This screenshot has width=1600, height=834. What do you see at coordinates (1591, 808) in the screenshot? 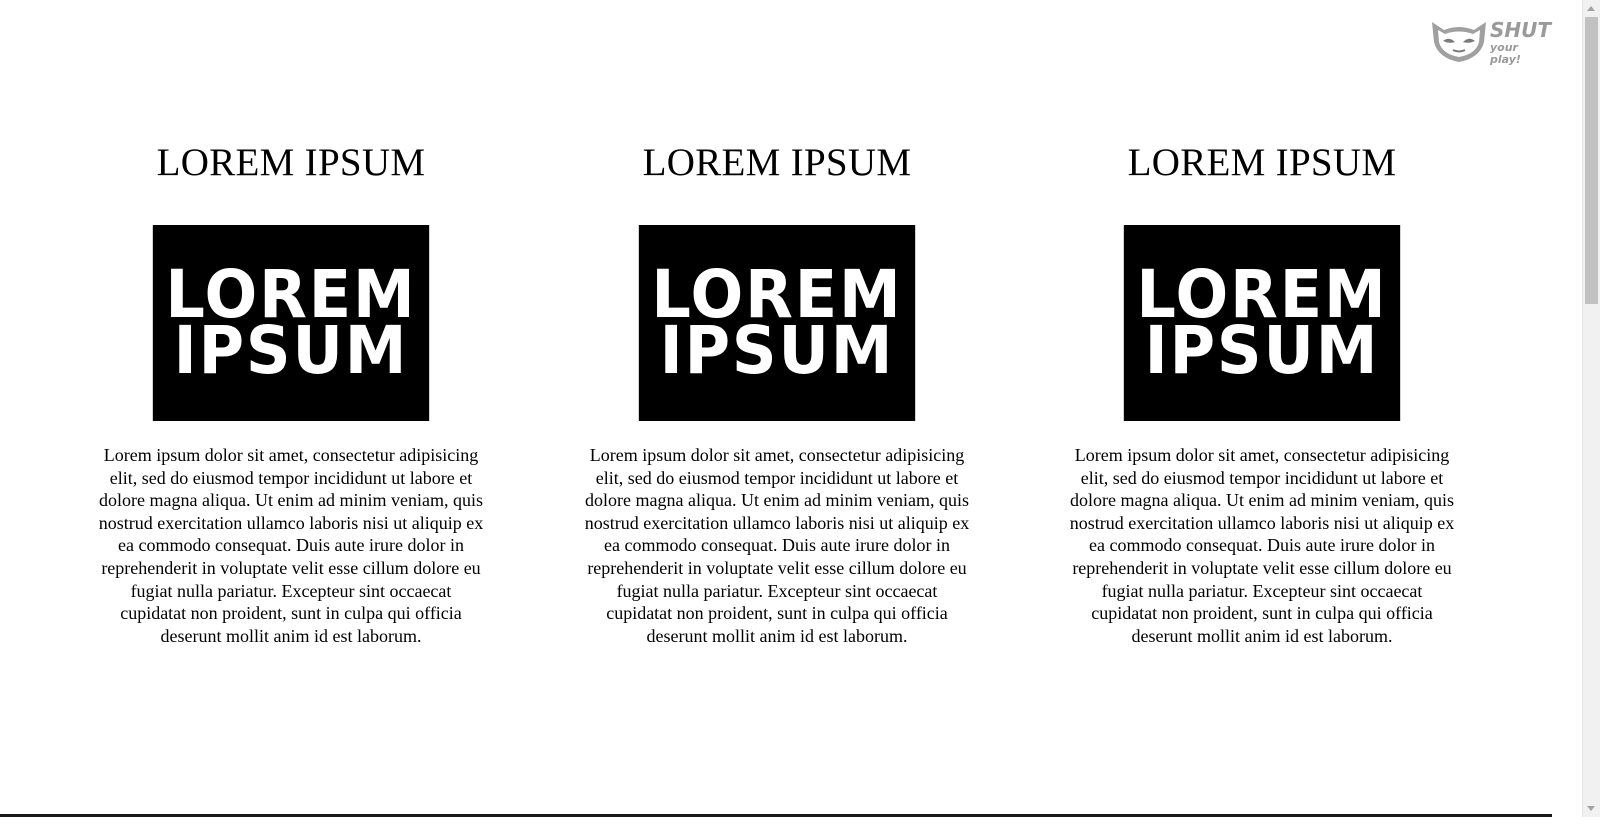
I see `scroll-down-arrow-icon` at bounding box center [1591, 808].